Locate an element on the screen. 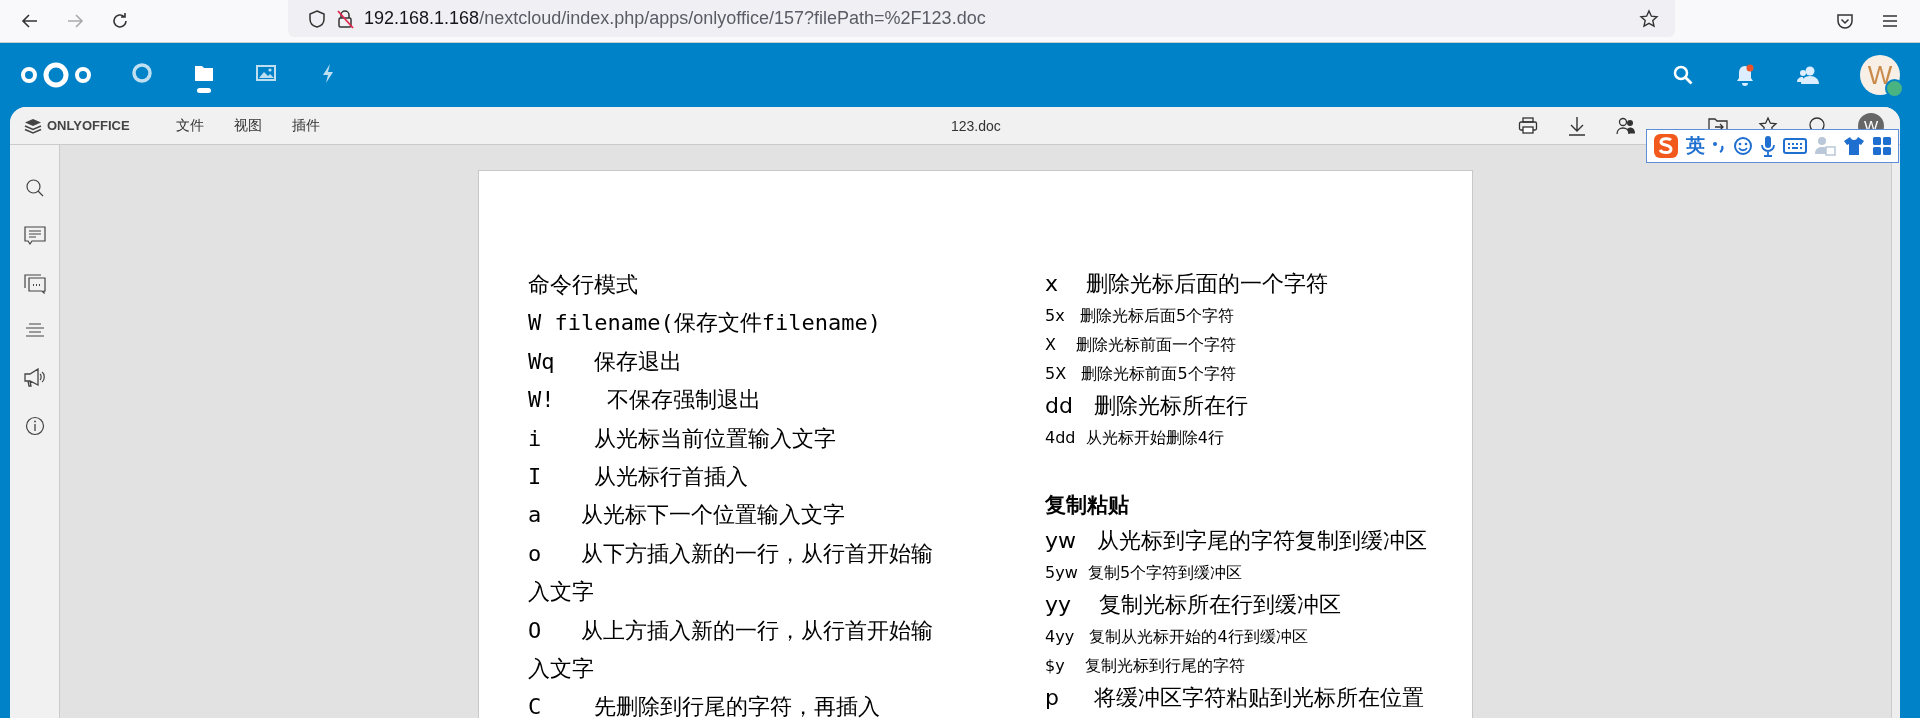  document-line: 5yw 复制5个字符到缓冲区 is located at coordinates (1144, 573).